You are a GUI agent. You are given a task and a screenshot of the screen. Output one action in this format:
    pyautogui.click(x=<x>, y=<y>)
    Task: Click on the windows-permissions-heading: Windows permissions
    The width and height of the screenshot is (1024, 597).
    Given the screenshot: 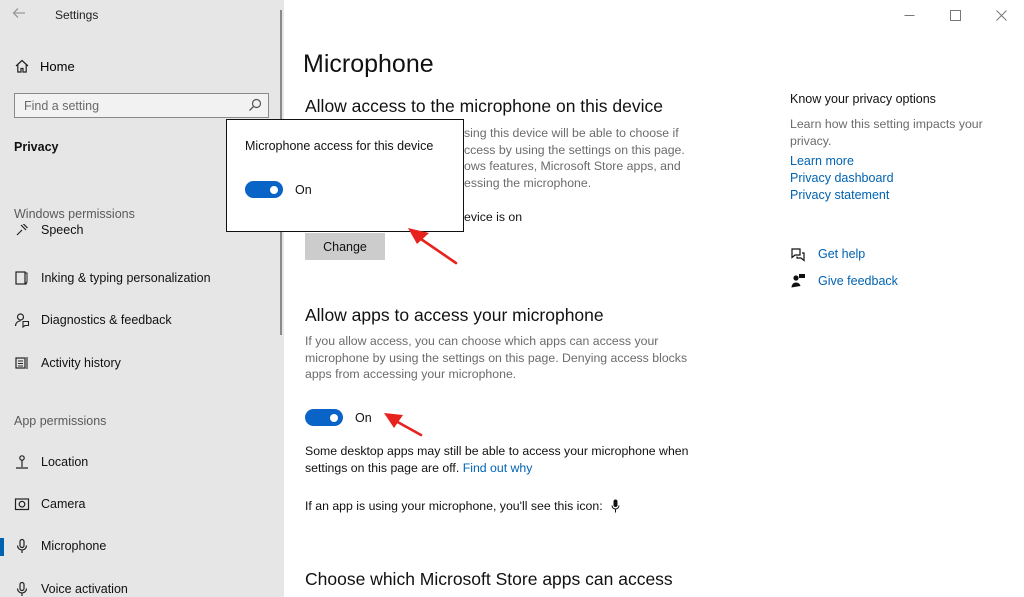 What is the action you would take?
    pyautogui.click(x=74, y=214)
    